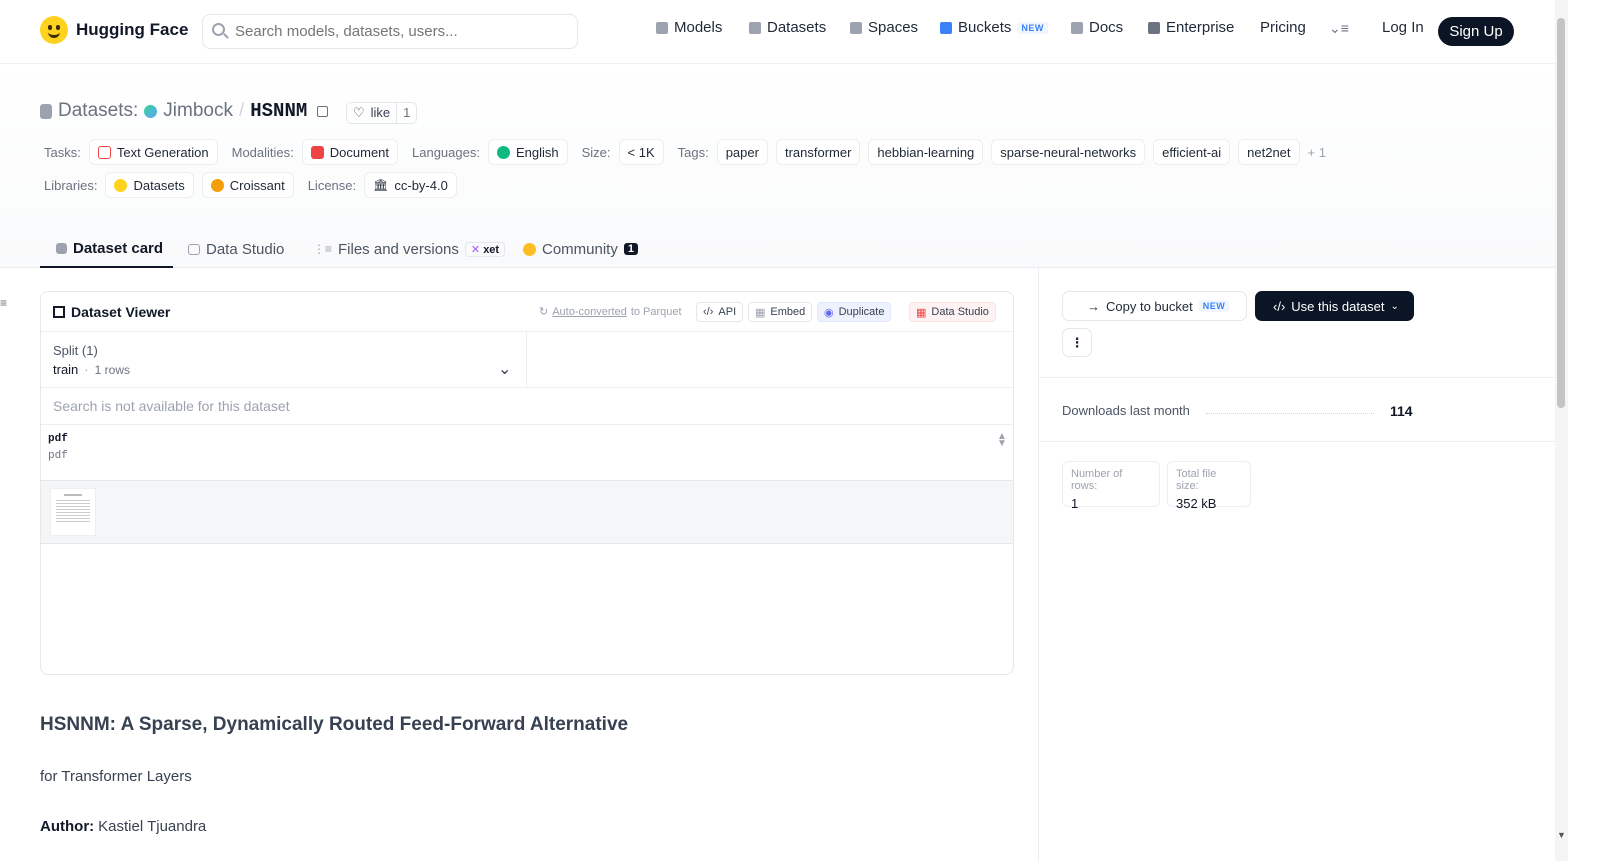  What do you see at coordinates (1191, 27) in the screenshot?
I see `nav-enterprise: Enterprise` at bounding box center [1191, 27].